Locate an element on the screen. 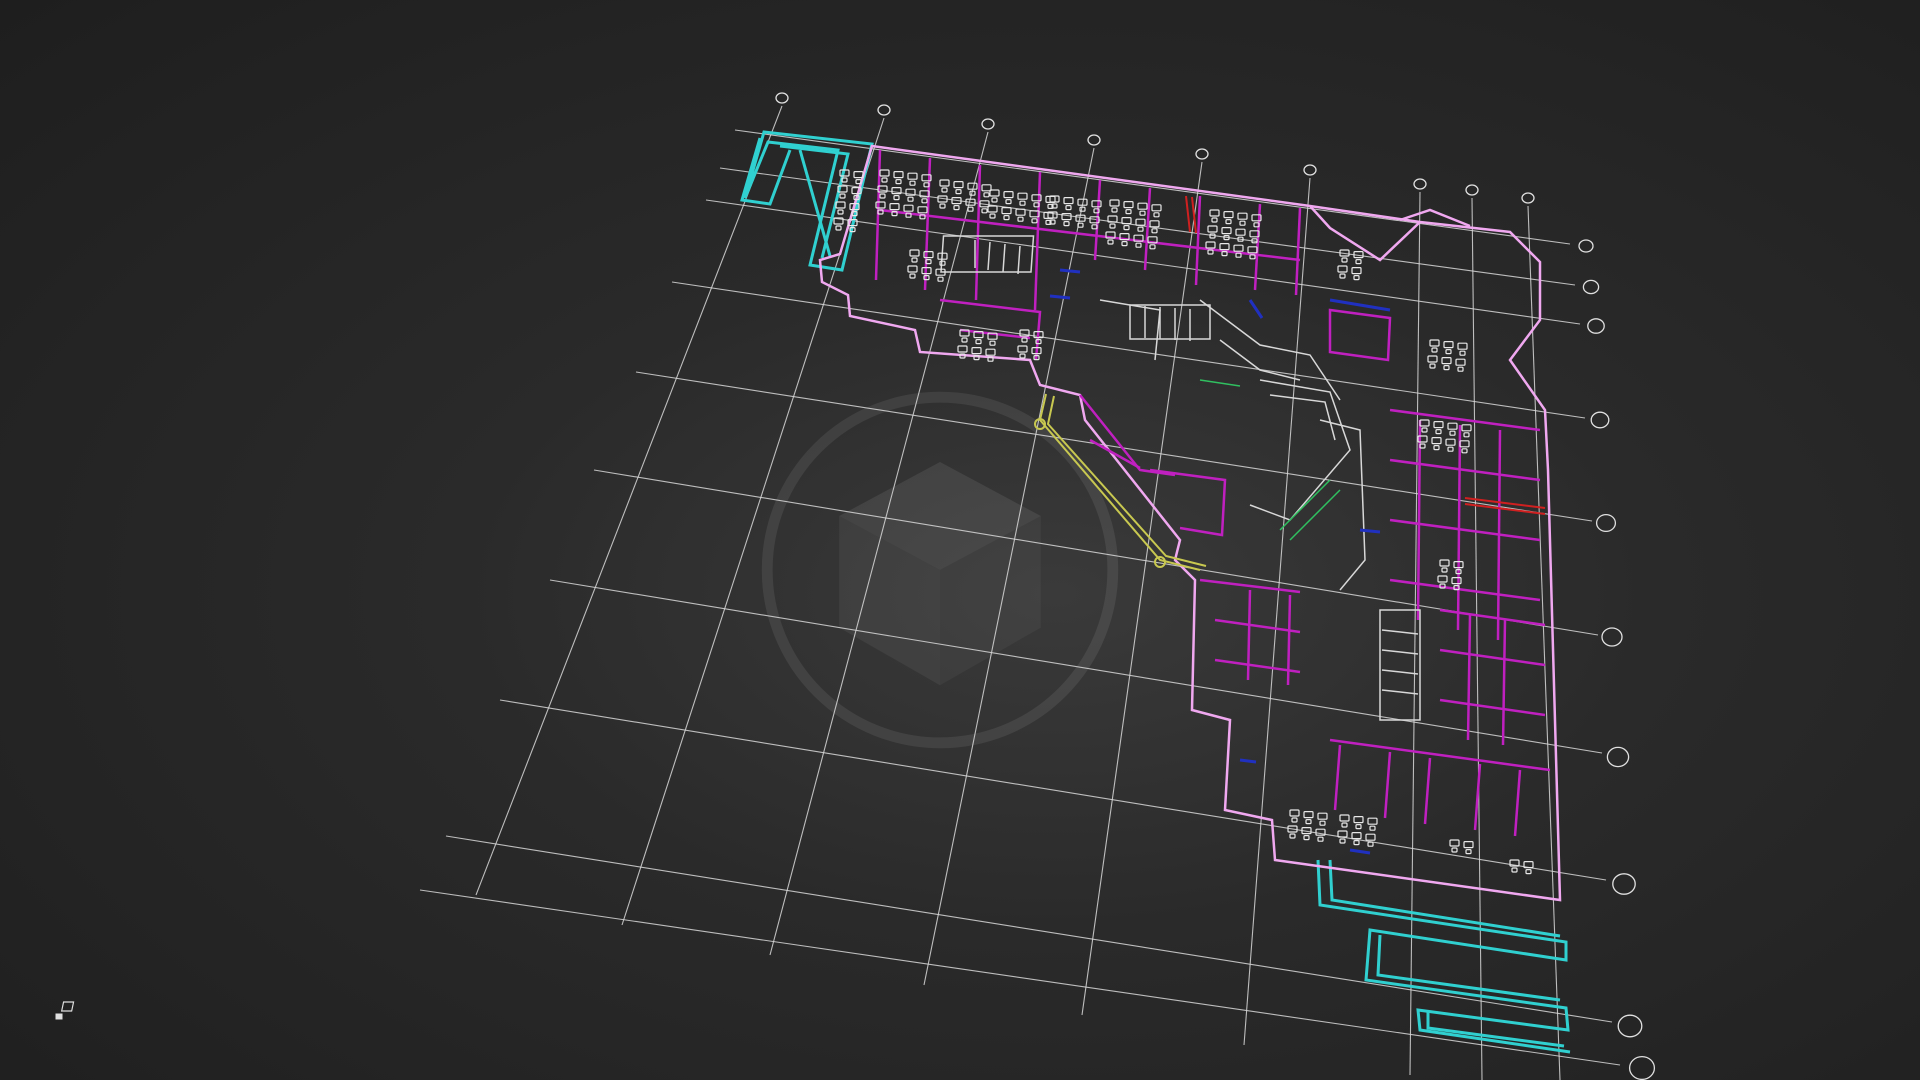 This screenshot has height=1080, width=1920. viewcube-icon is located at coordinates (68, 1012).